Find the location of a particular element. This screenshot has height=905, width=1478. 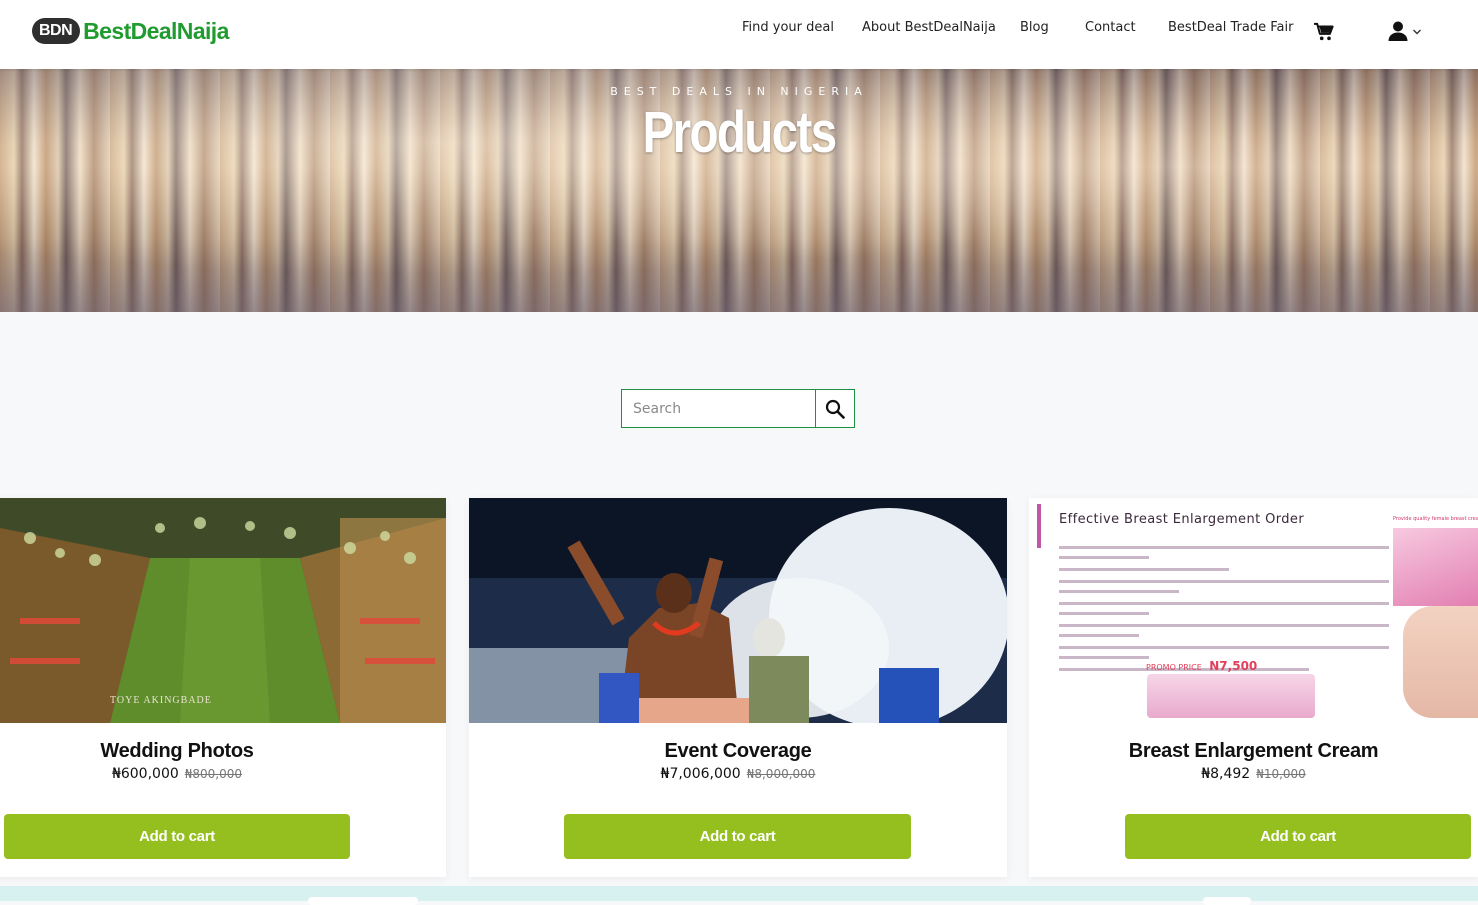

product-price: ₦600,000 ₦800,000 is located at coordinates (177, 774).